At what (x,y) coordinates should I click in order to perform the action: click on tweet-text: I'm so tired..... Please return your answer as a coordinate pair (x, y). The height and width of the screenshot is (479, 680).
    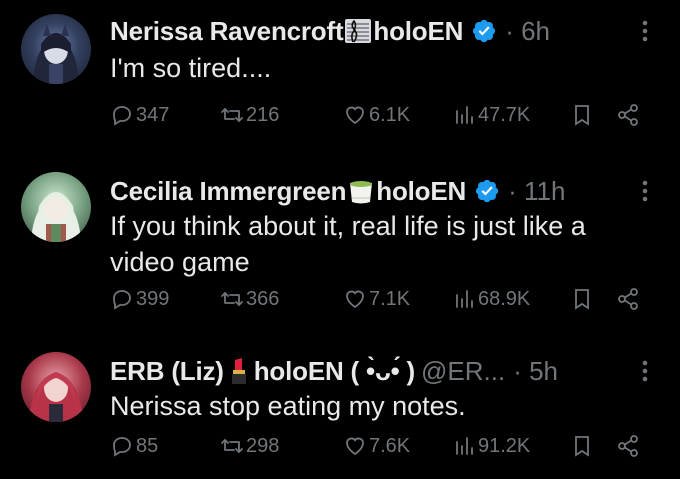
    Looking at the image, I should click on (191, 68).